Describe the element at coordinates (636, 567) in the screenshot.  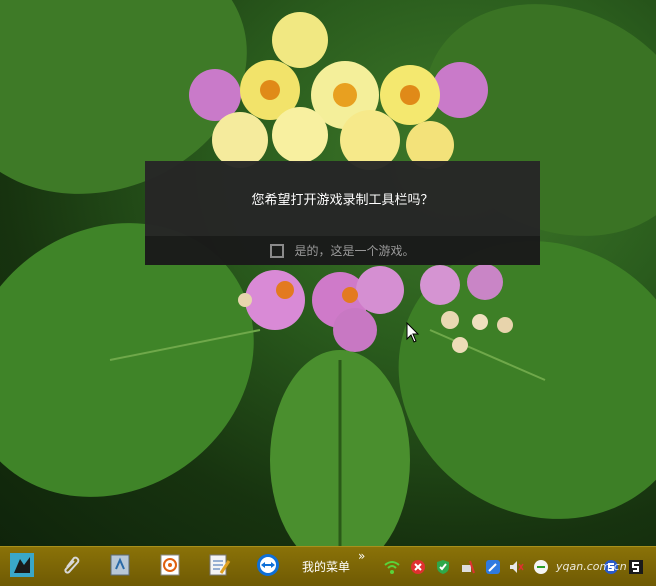
I see `five-icon` at that location.